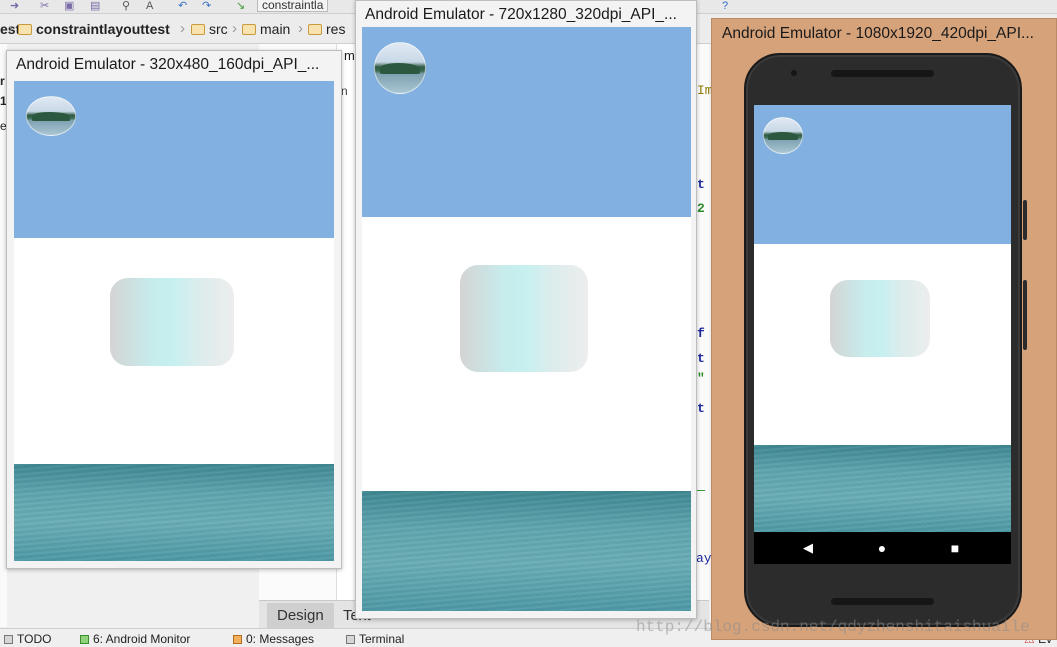 Image resolution: width=1057 pixels, height=647 pixels. What do you see at coordinates (701, 378) in the screenshot?
I see `code-text: "` at bounding box center [701, 378].